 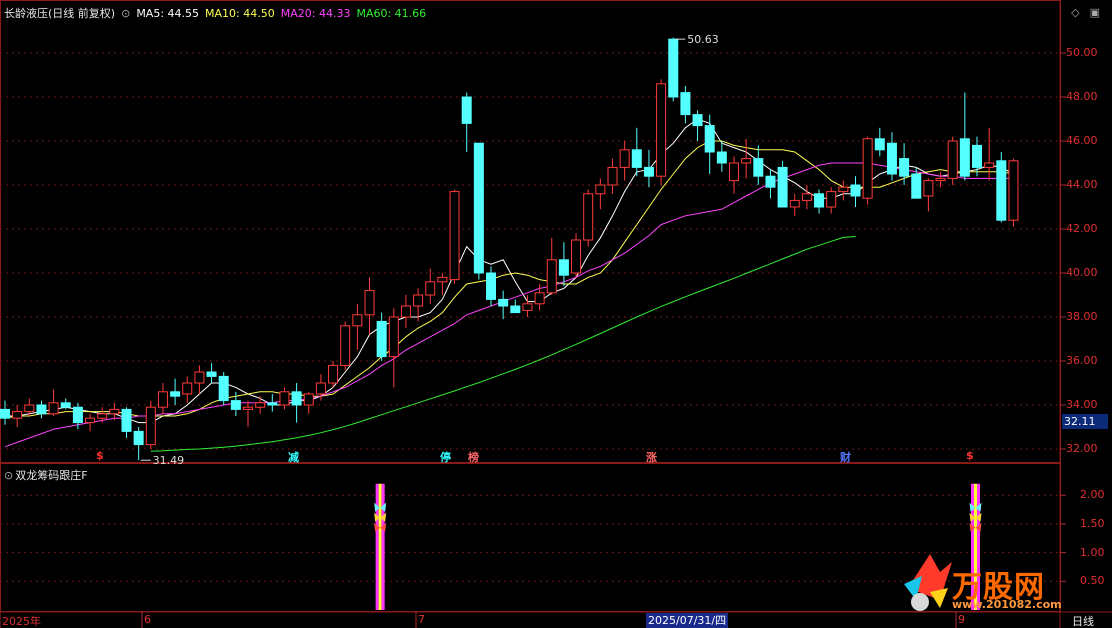 What do you see at coordinates (1092, 581) in the screenshot?
I see `indicator-tick-label: 0.50` at bounding box center [1092, 581].